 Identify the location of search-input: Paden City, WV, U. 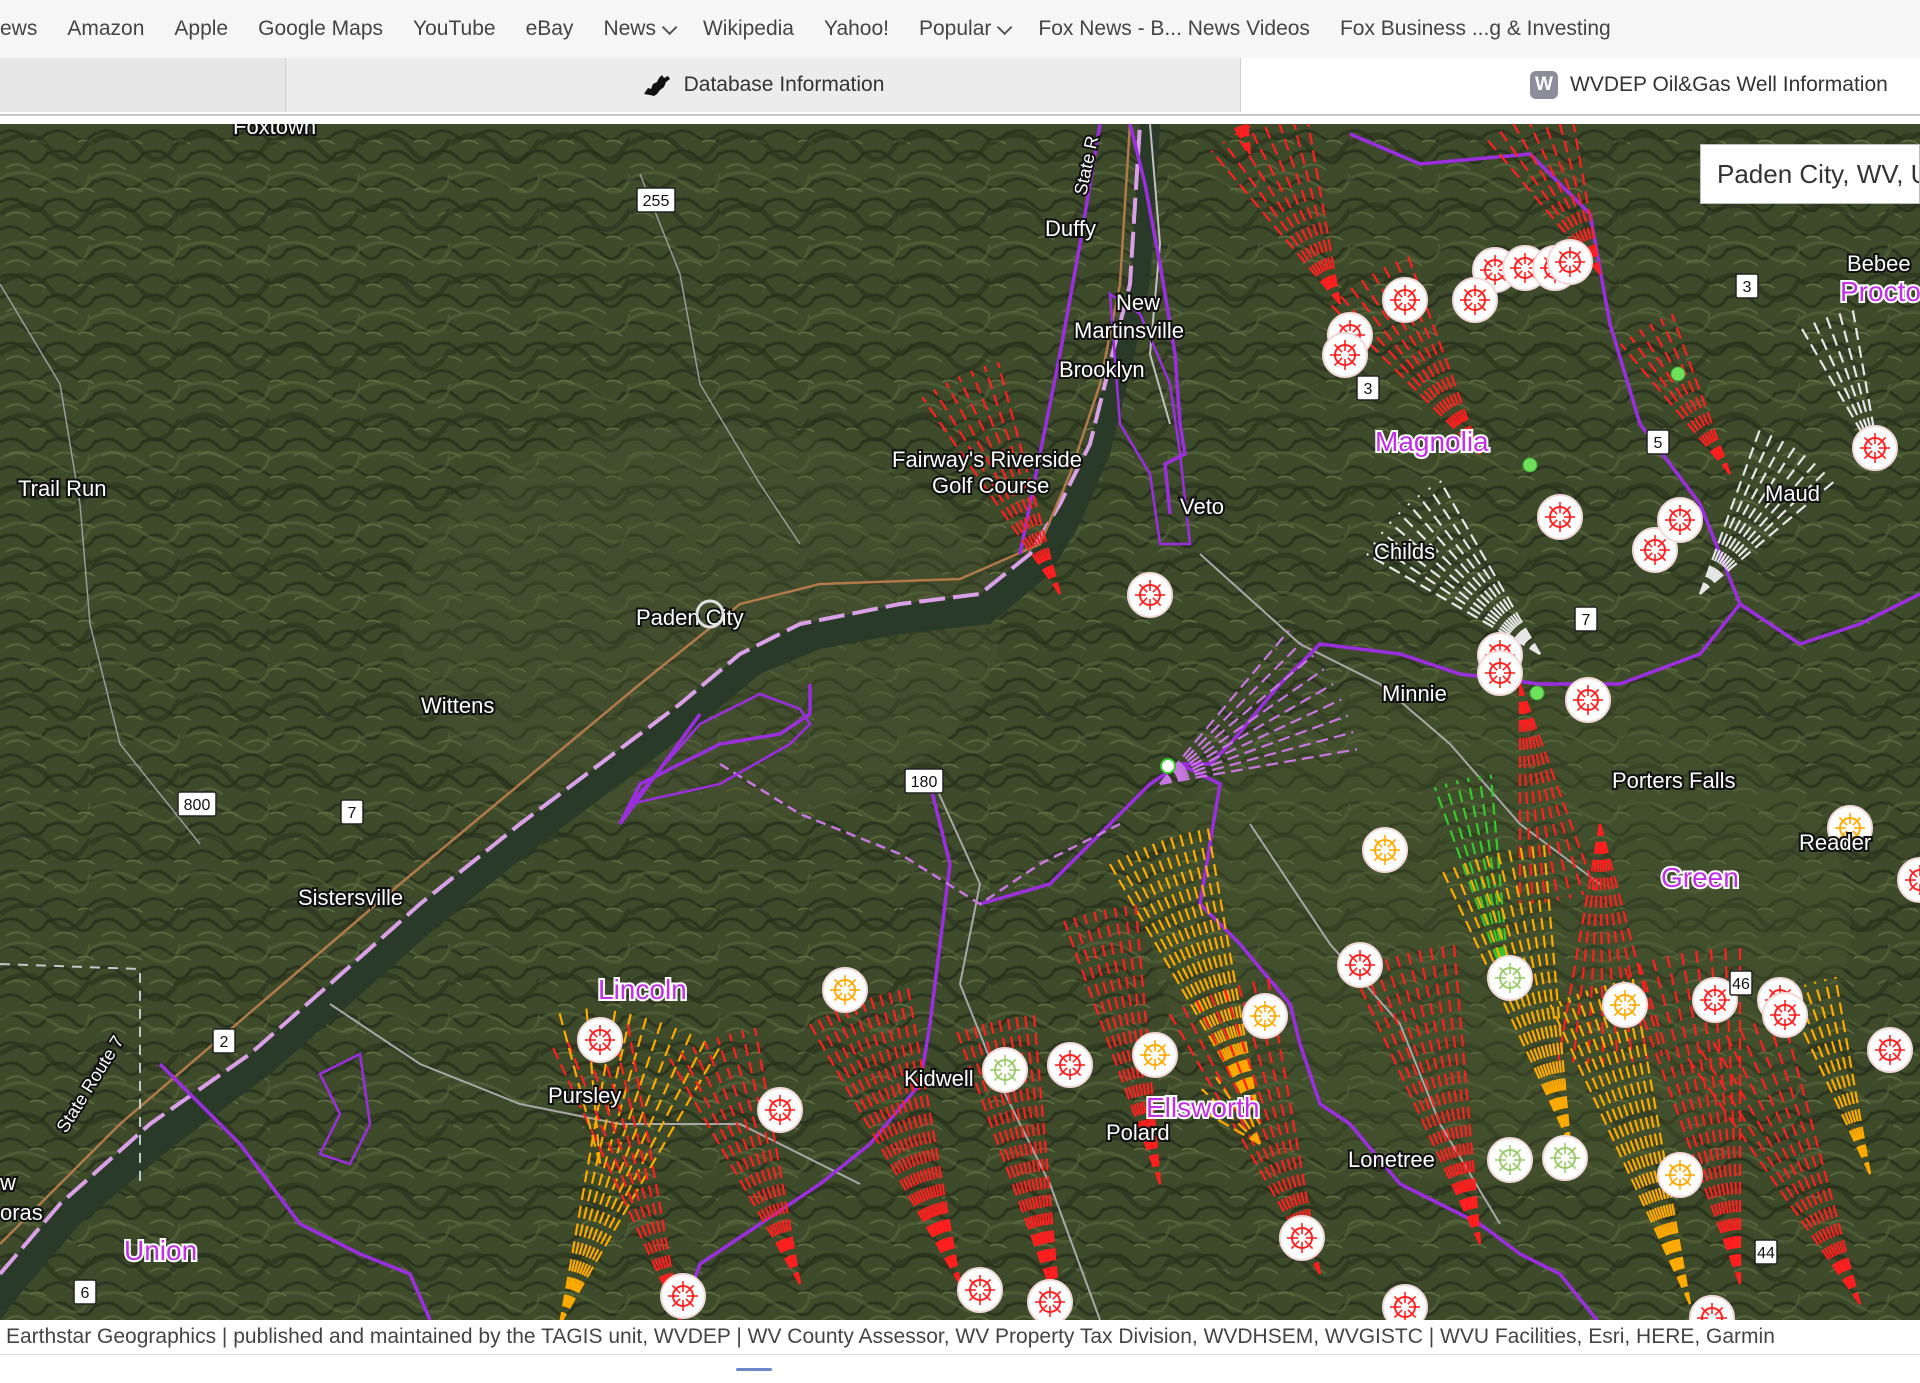
(1810, 174).